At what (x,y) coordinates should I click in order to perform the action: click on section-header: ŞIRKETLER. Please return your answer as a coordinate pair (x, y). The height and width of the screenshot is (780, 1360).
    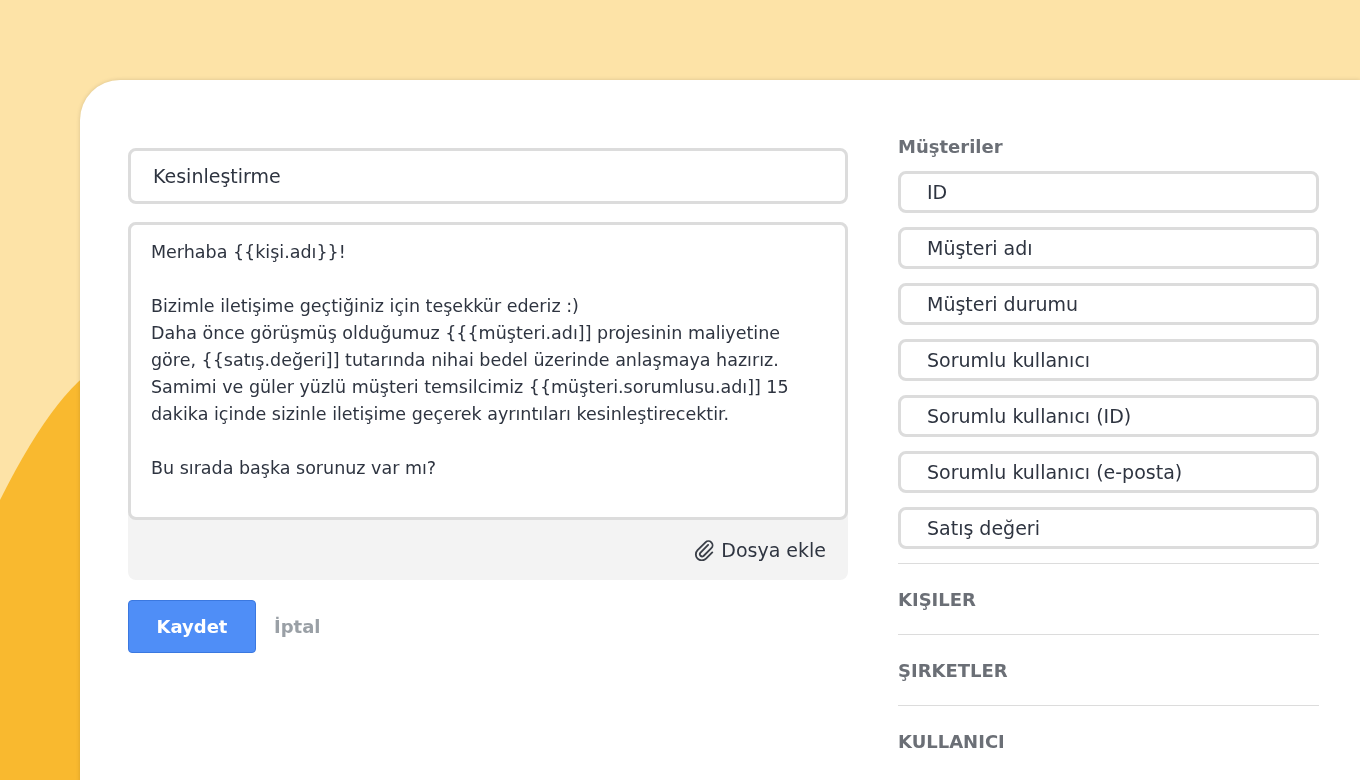
    Looking at the image, I should click on (953, 670).